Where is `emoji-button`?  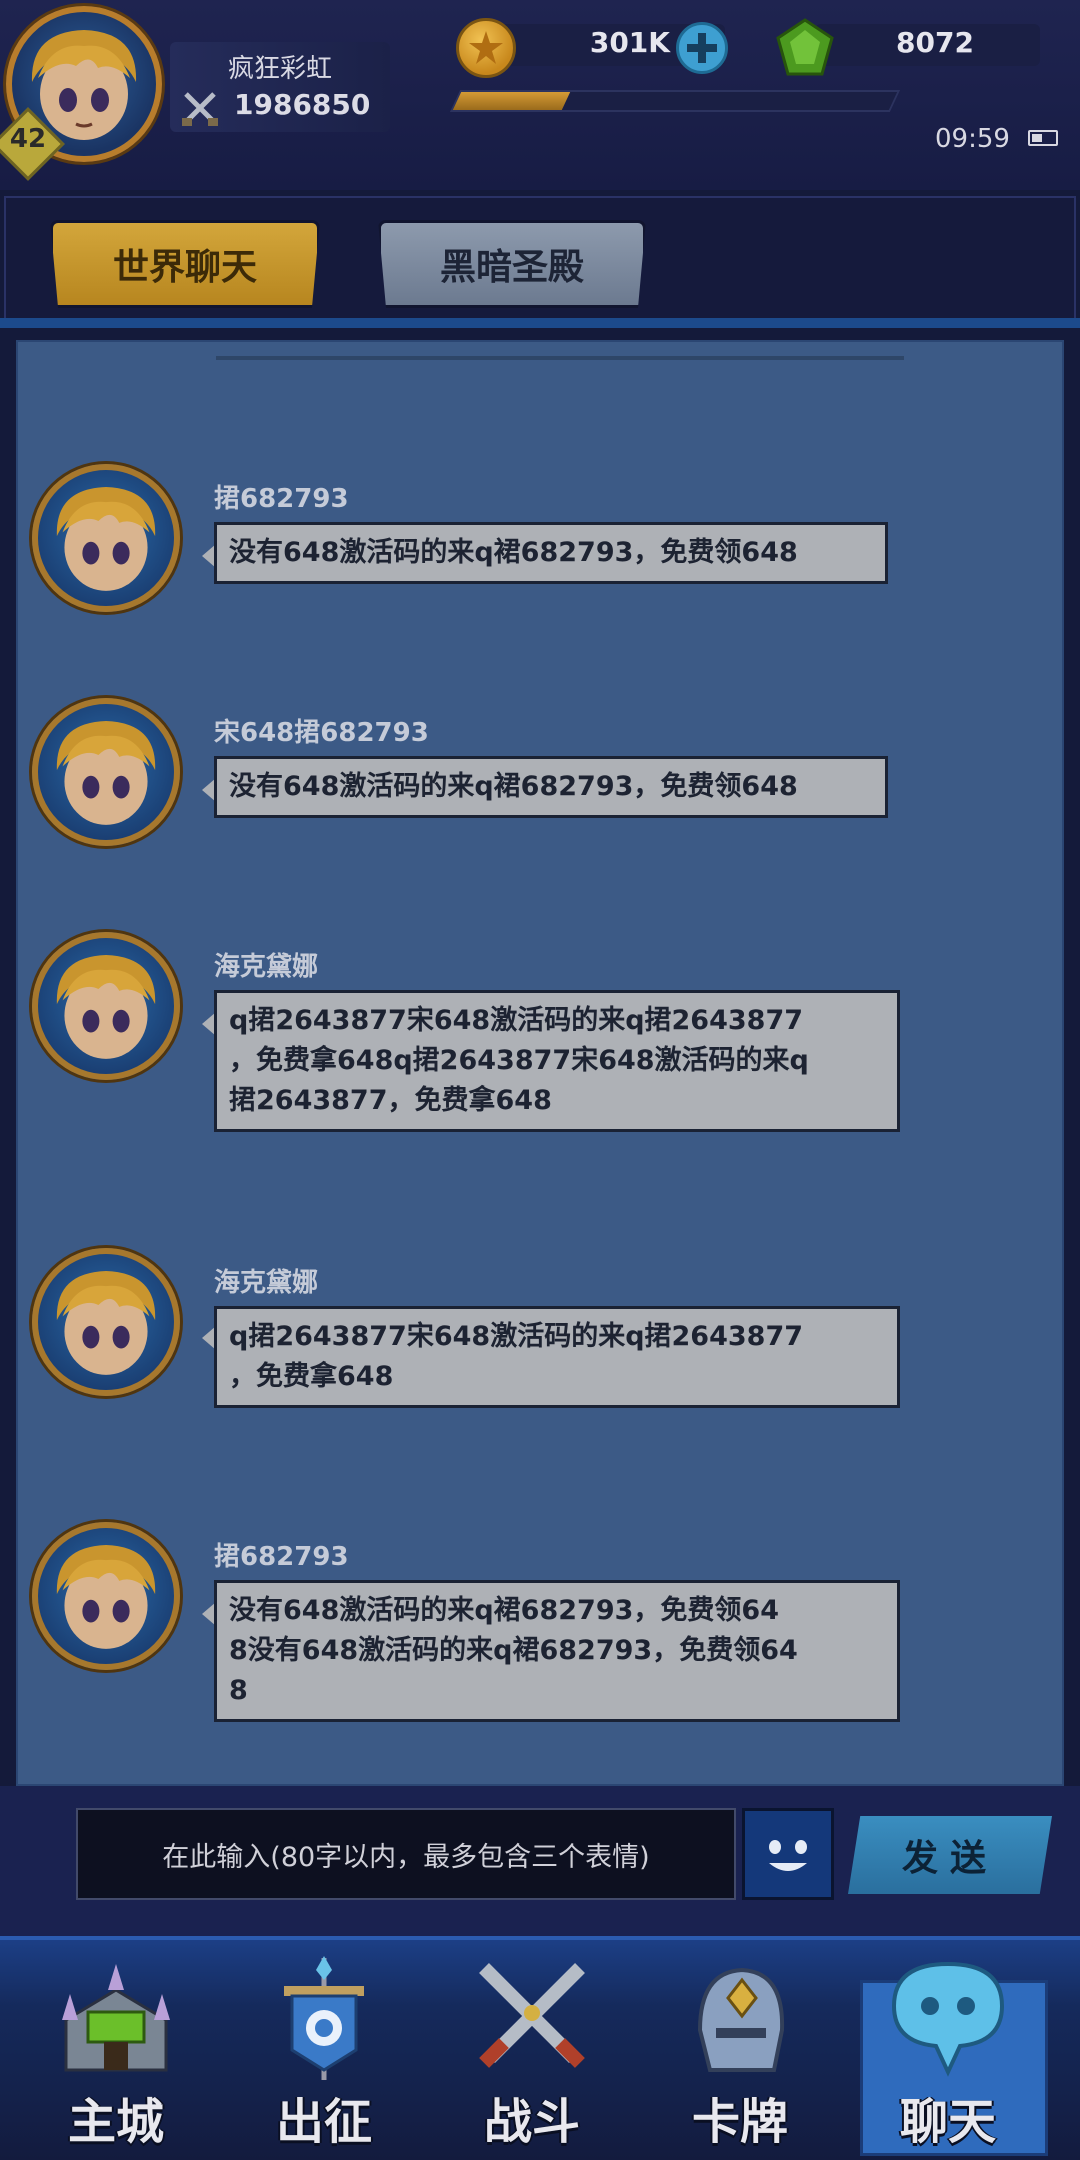
emoji-button is located at coordinates (788, 1854).